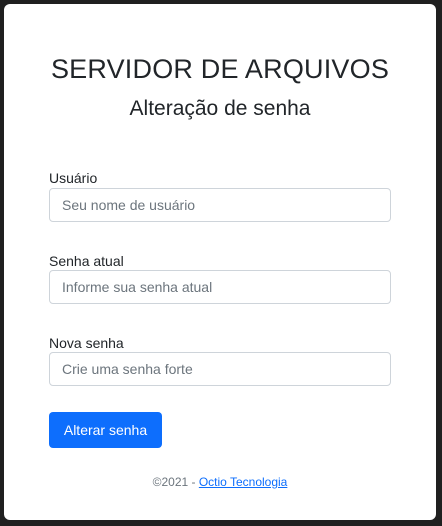 This screenshot has width=442, height=526. What do you see at coordinates (220, 108) in the screenshot?
I see `page-subtitle: Alteração de senha` at bounding box center [220, 108].